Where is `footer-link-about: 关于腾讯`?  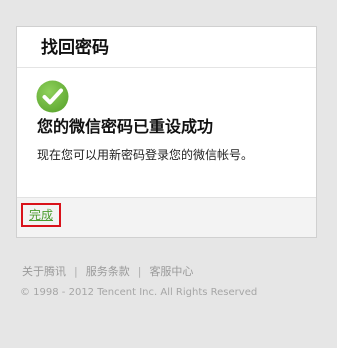
footer-link-about: 关于腾讯 is located at coordinates (44, 271).